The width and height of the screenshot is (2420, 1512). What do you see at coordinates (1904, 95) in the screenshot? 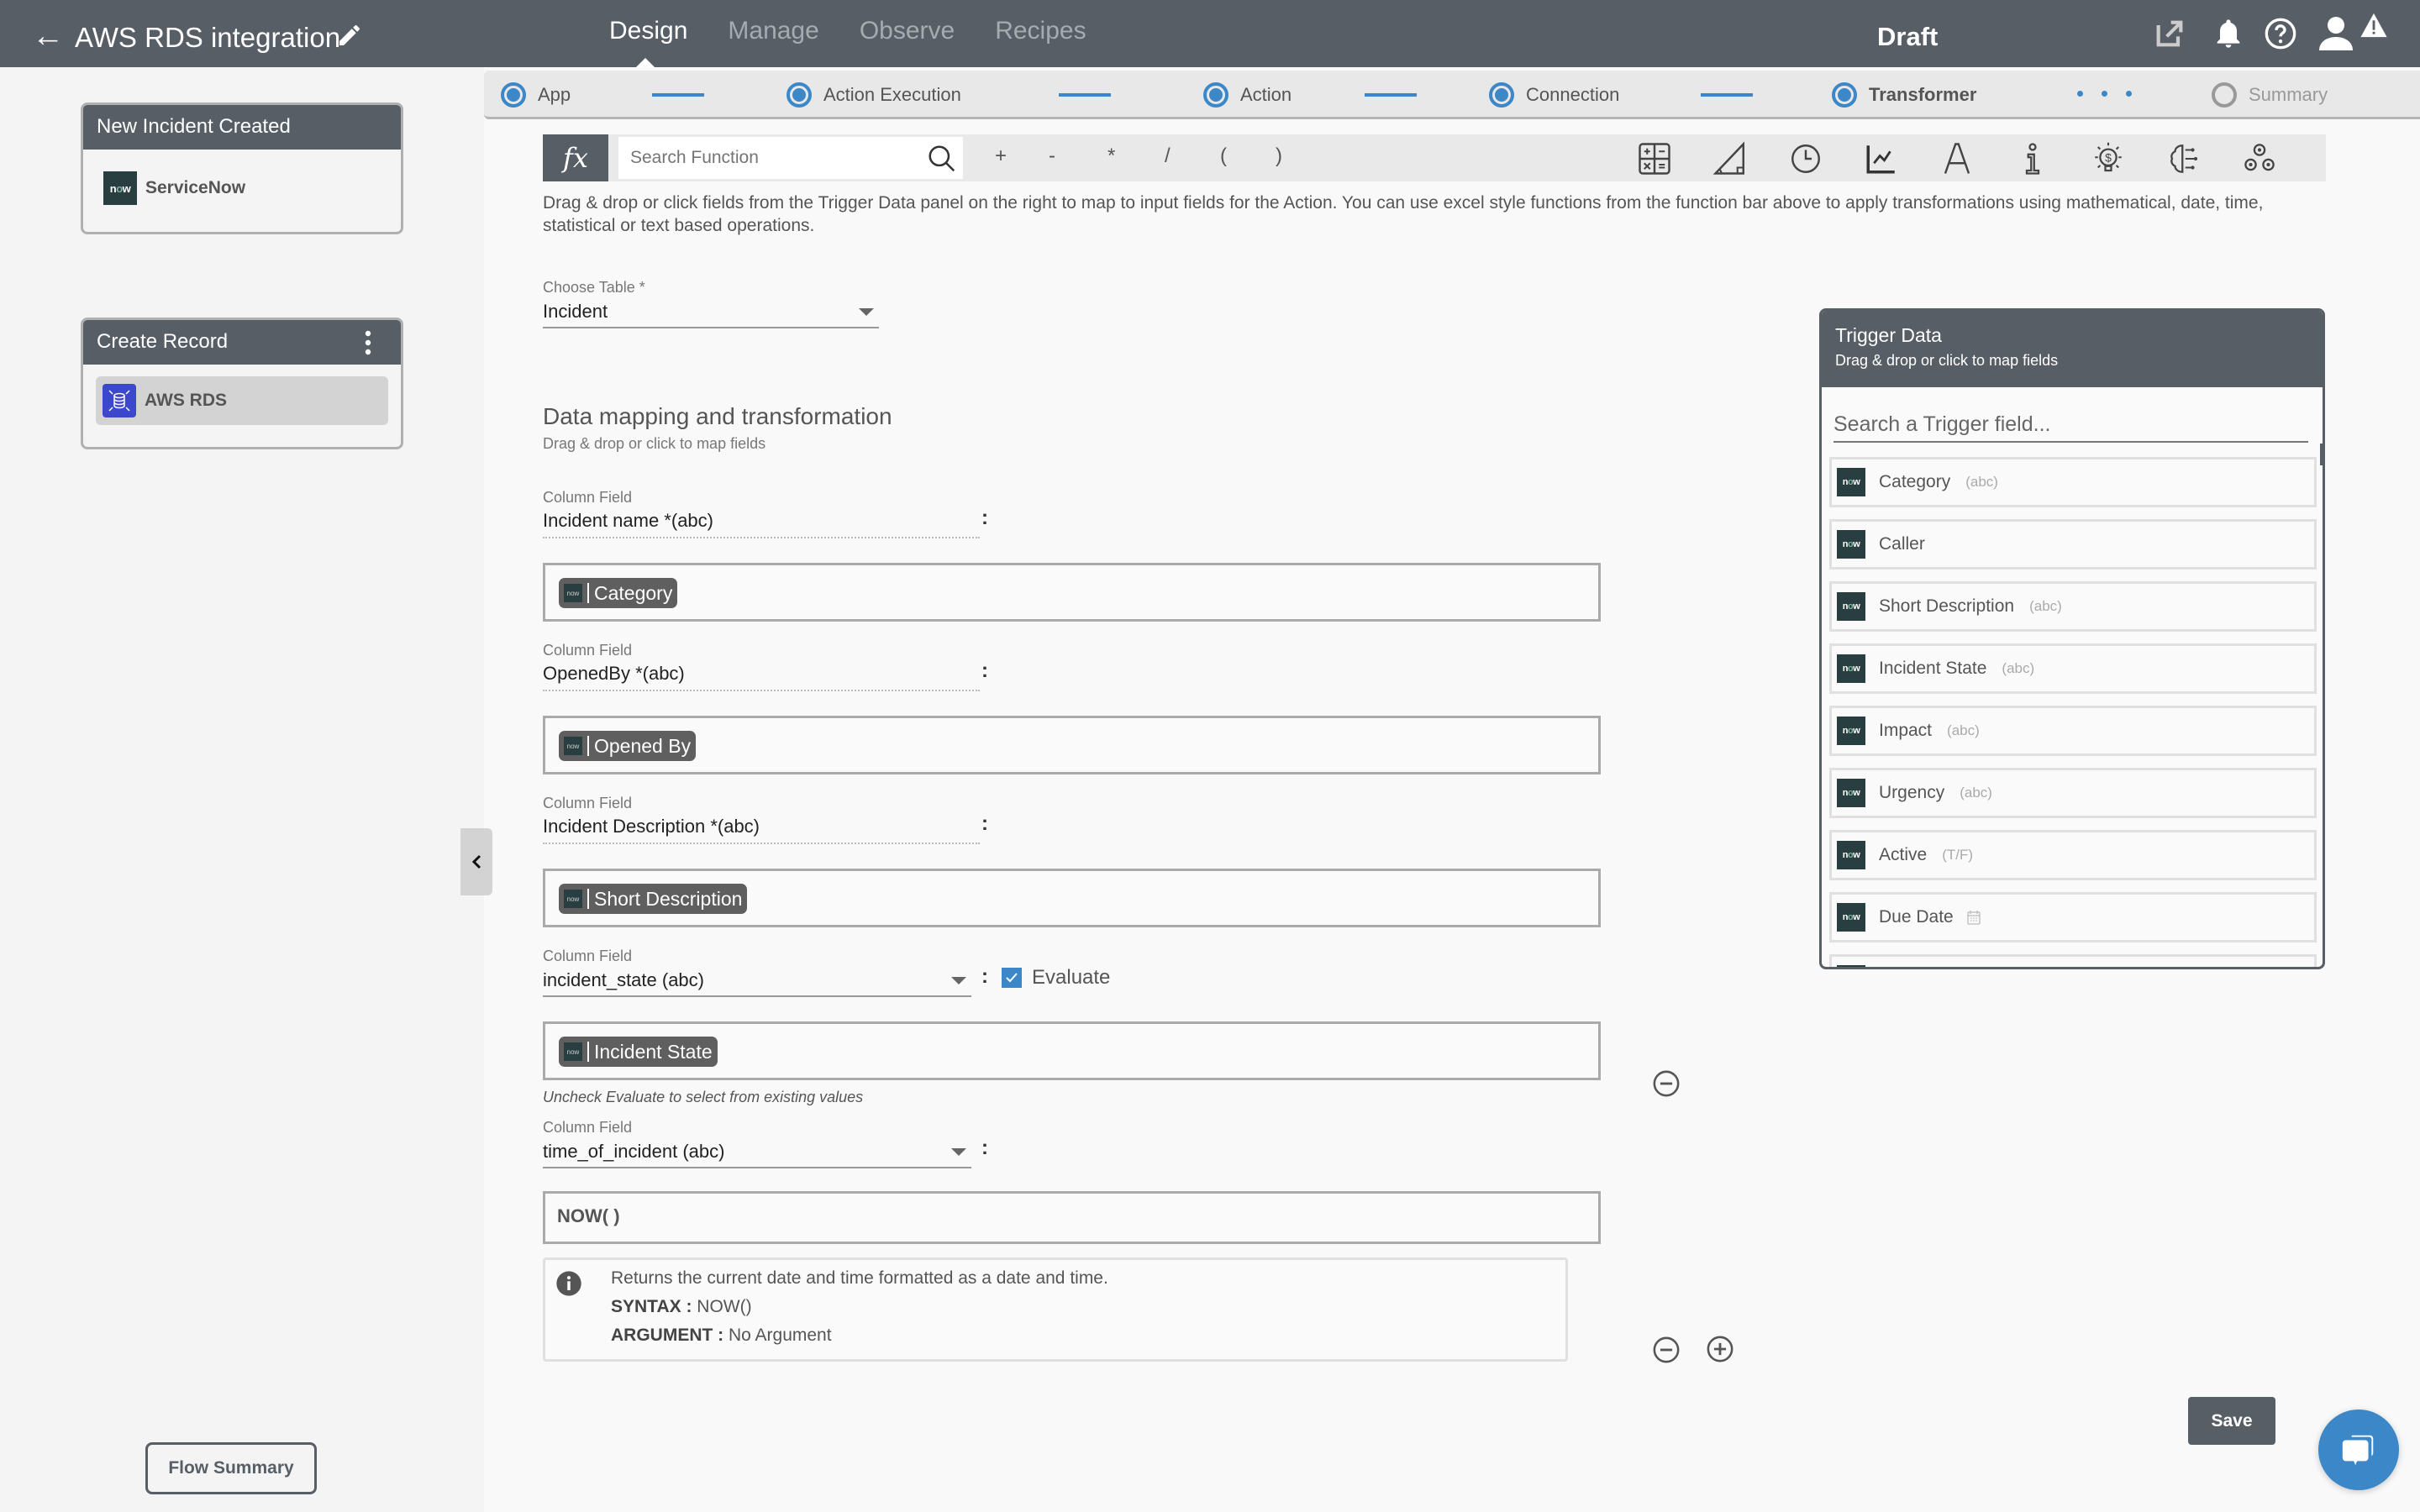
I see `step-transformer: Transformer` at bounding box center [1904, 95].